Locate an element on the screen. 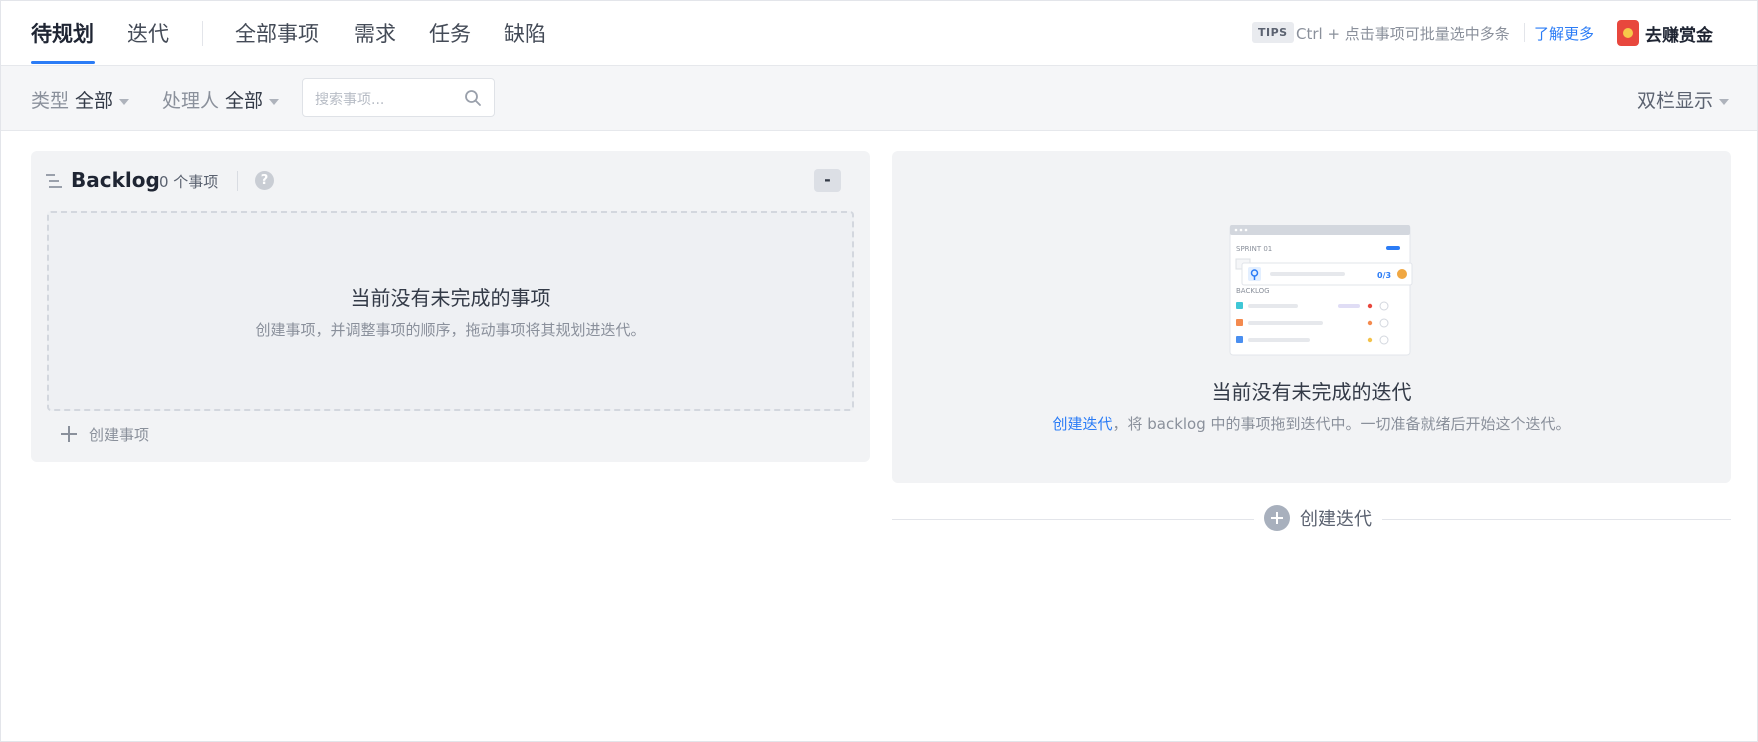  help-icon: ? is located at coordinates (264, 180).